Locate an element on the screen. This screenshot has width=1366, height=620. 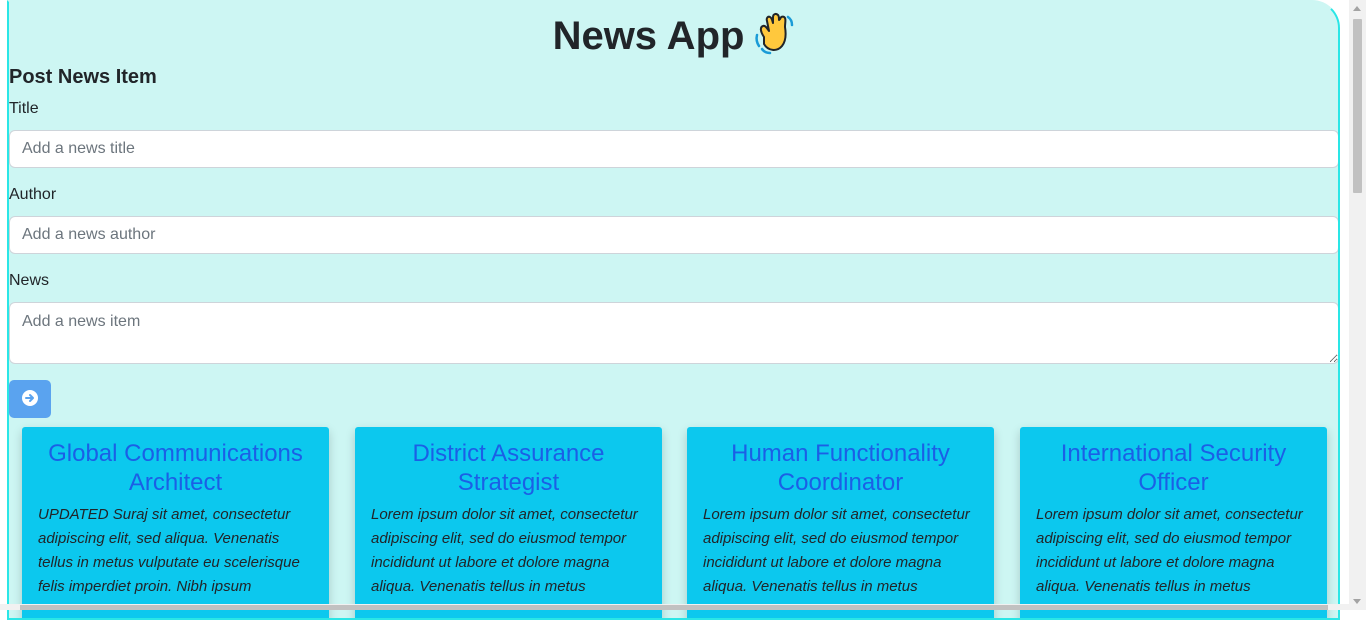
author-label: Author is located at coordinates (33, 194).